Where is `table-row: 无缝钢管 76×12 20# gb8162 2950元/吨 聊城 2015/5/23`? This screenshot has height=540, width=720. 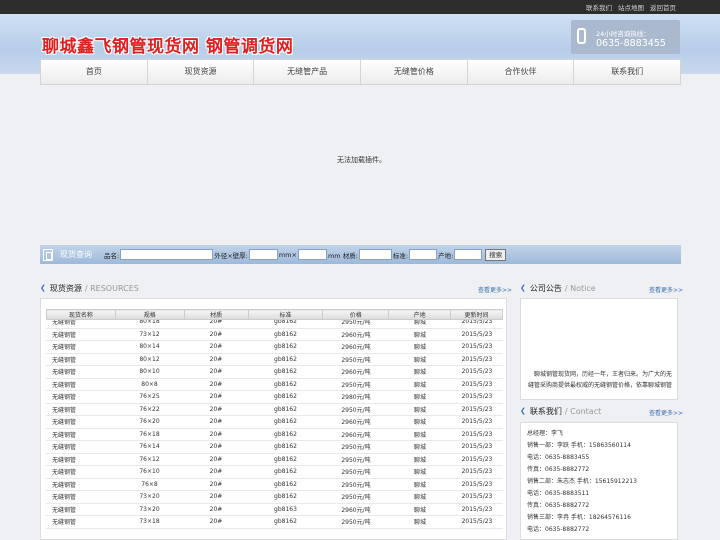 table-row: 无缝钢管 76×12 20# gb8162 2950元/吨 聊城 2015/5/23 is located at coordinates (274, 460).